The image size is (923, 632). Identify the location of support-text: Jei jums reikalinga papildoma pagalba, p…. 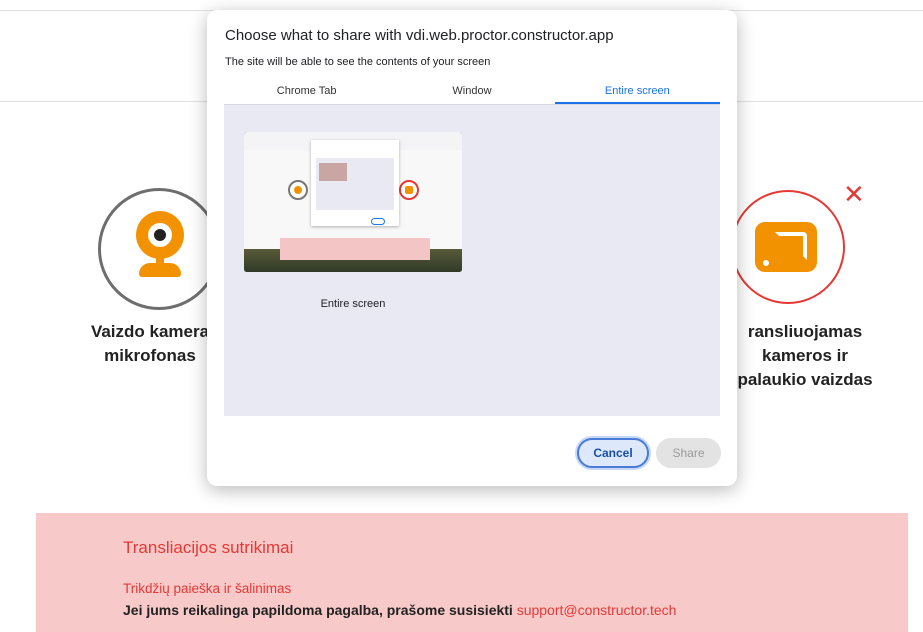
(399, 610).